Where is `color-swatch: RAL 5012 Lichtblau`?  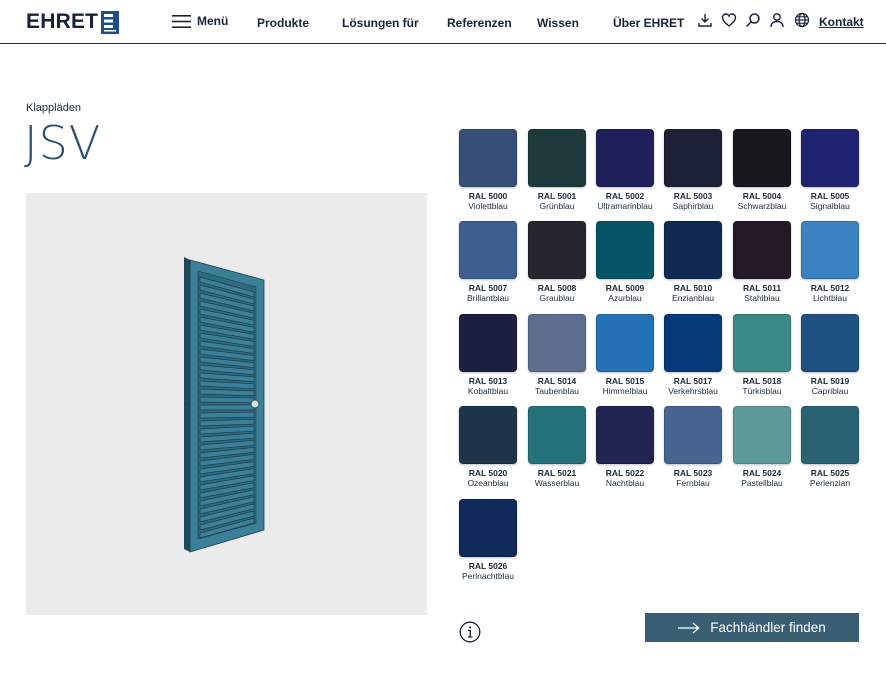 color-swatch: RAL 5012 Lichtblau is located at coordinates (830, 266).